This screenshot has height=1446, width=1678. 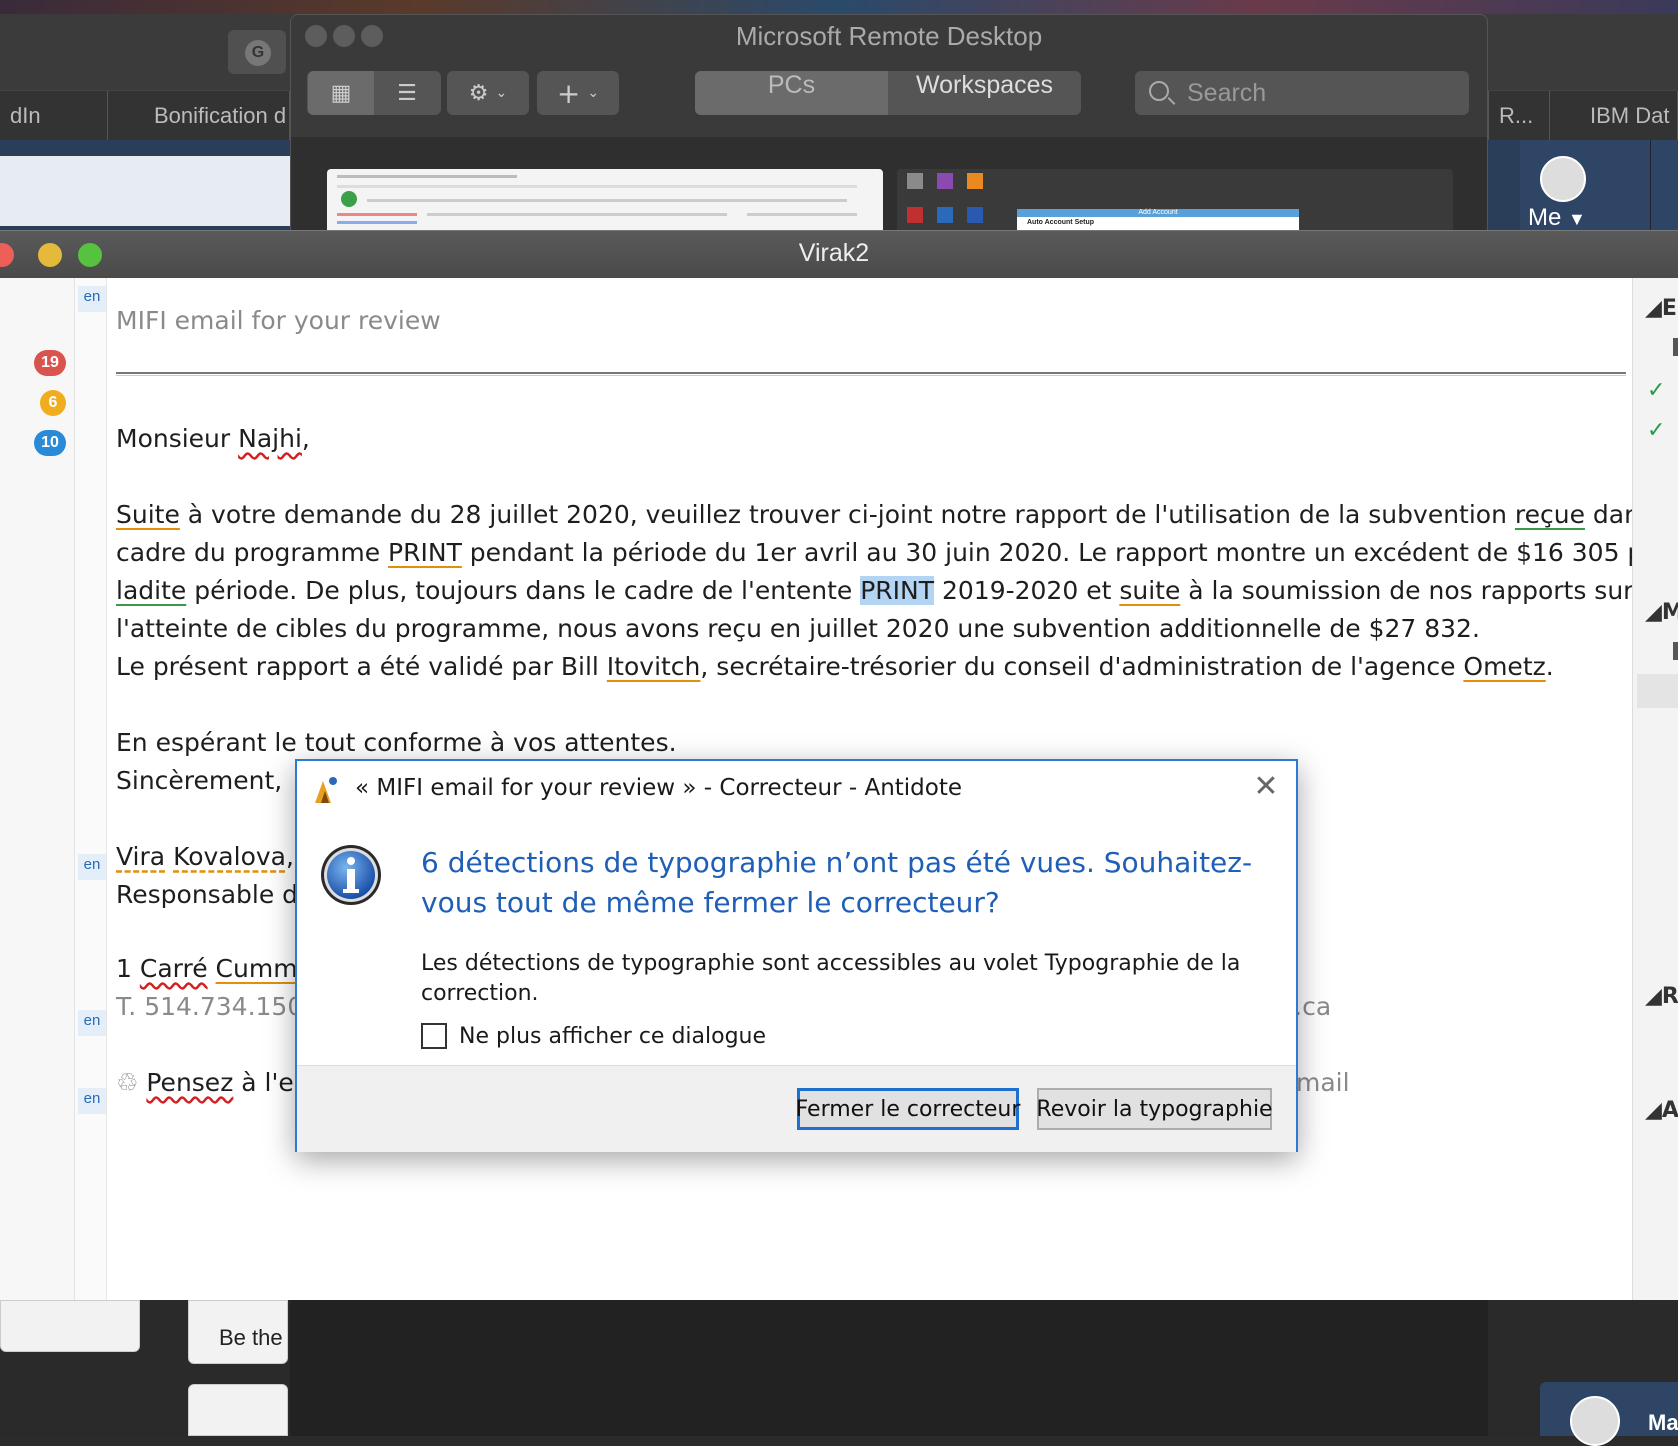 I want to click on dont-show-again-option: Ne plus afficher ce dialogue, so click(x=593, y=1036).